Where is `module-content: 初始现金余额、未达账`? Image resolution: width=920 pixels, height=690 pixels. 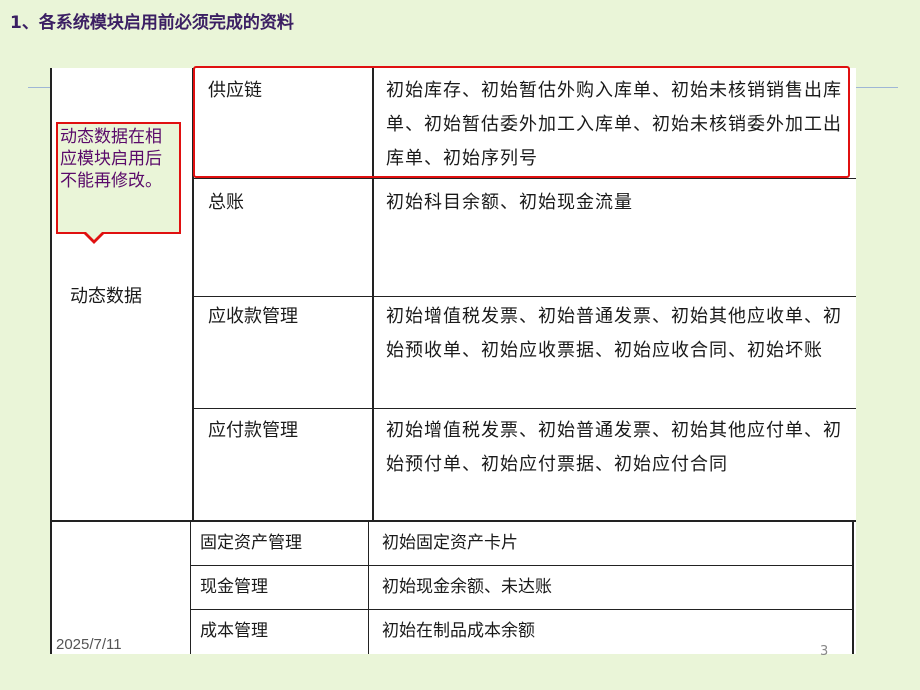
module-content: 初始现金余额、未达账 is located at coordinates (467, 587).